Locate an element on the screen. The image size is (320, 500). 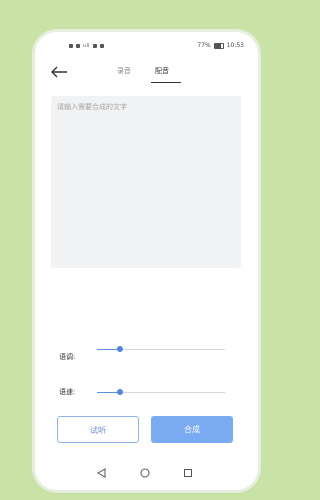
status-icons: ull is located at coordinates (86, 46).